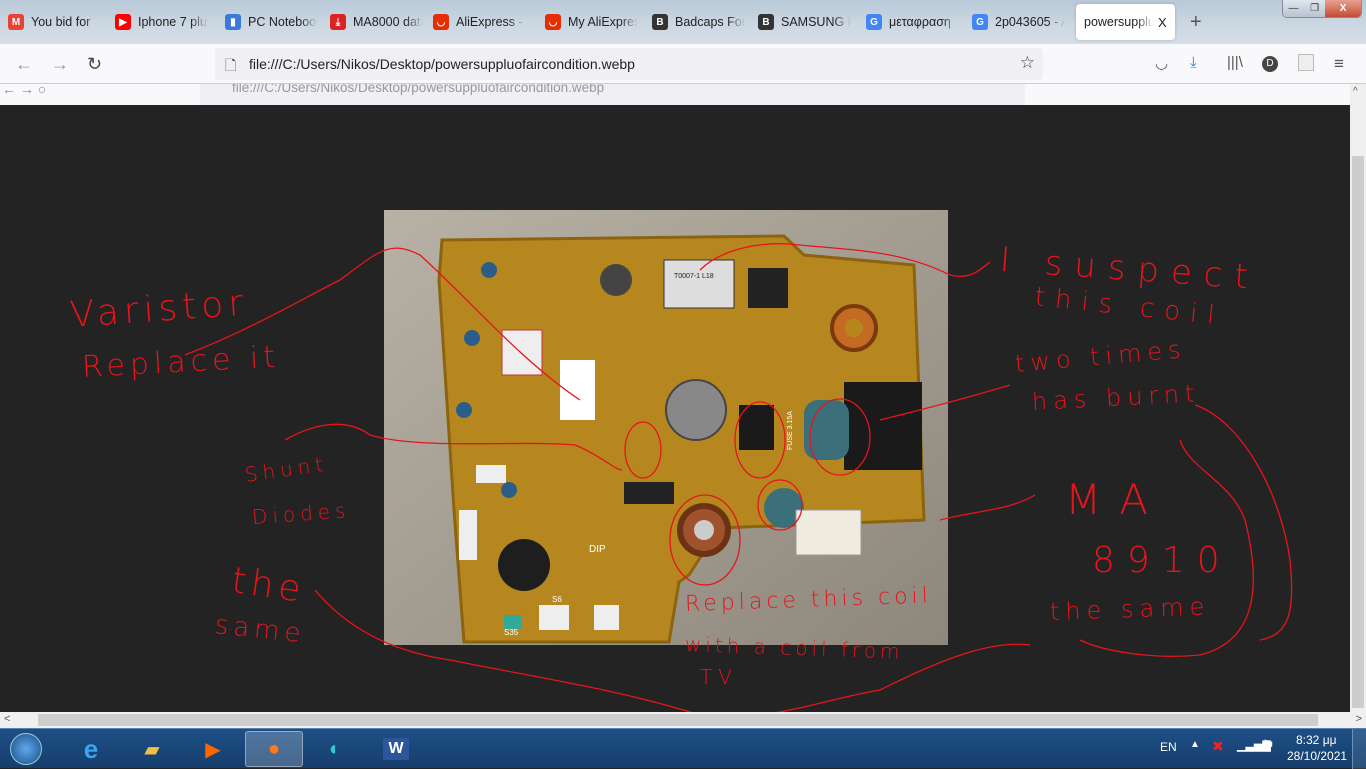  I want to click on menu-icon: ≡, so click(1339, 64).